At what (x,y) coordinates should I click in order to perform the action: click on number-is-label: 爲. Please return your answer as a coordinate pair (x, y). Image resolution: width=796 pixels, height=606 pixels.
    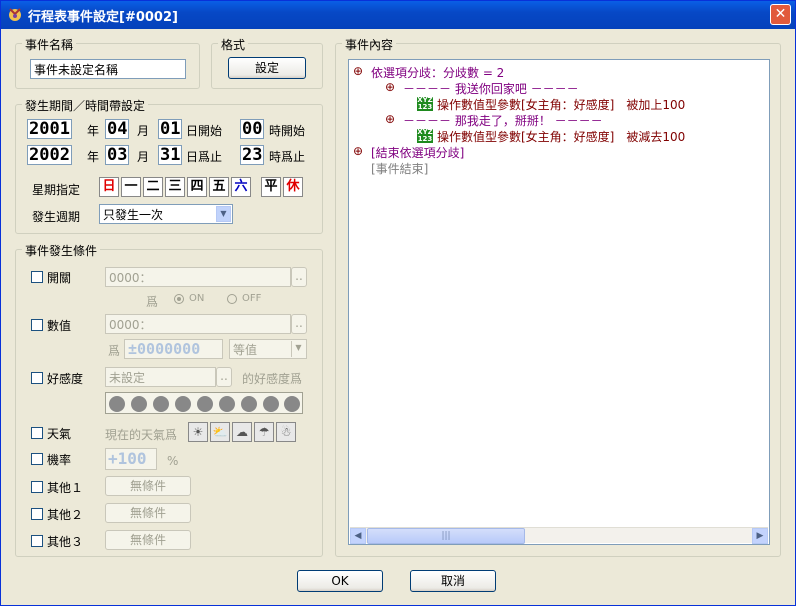
    Looking at the image, I should click on (114, 351).